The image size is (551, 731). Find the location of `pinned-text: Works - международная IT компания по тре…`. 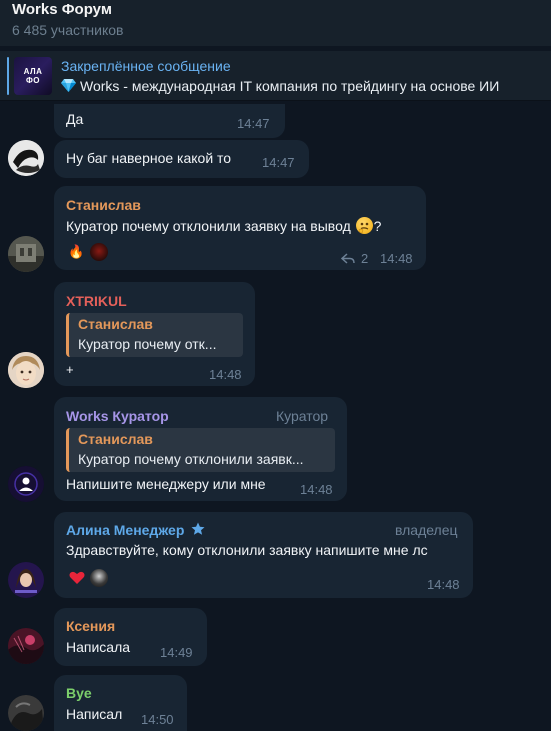

pinned-text: Works - международная IT компания по тре… is located at coordinates (280, 86).